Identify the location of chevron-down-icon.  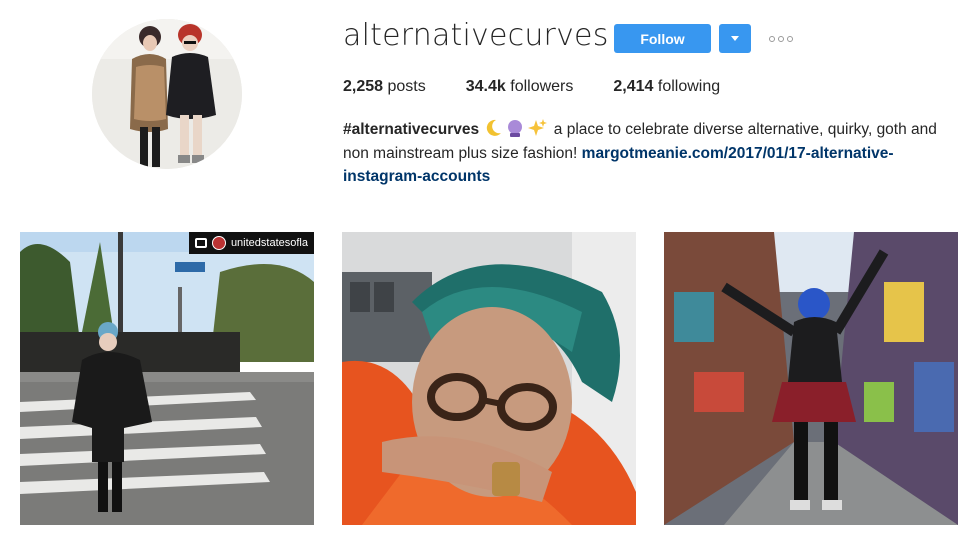
(735, 38).